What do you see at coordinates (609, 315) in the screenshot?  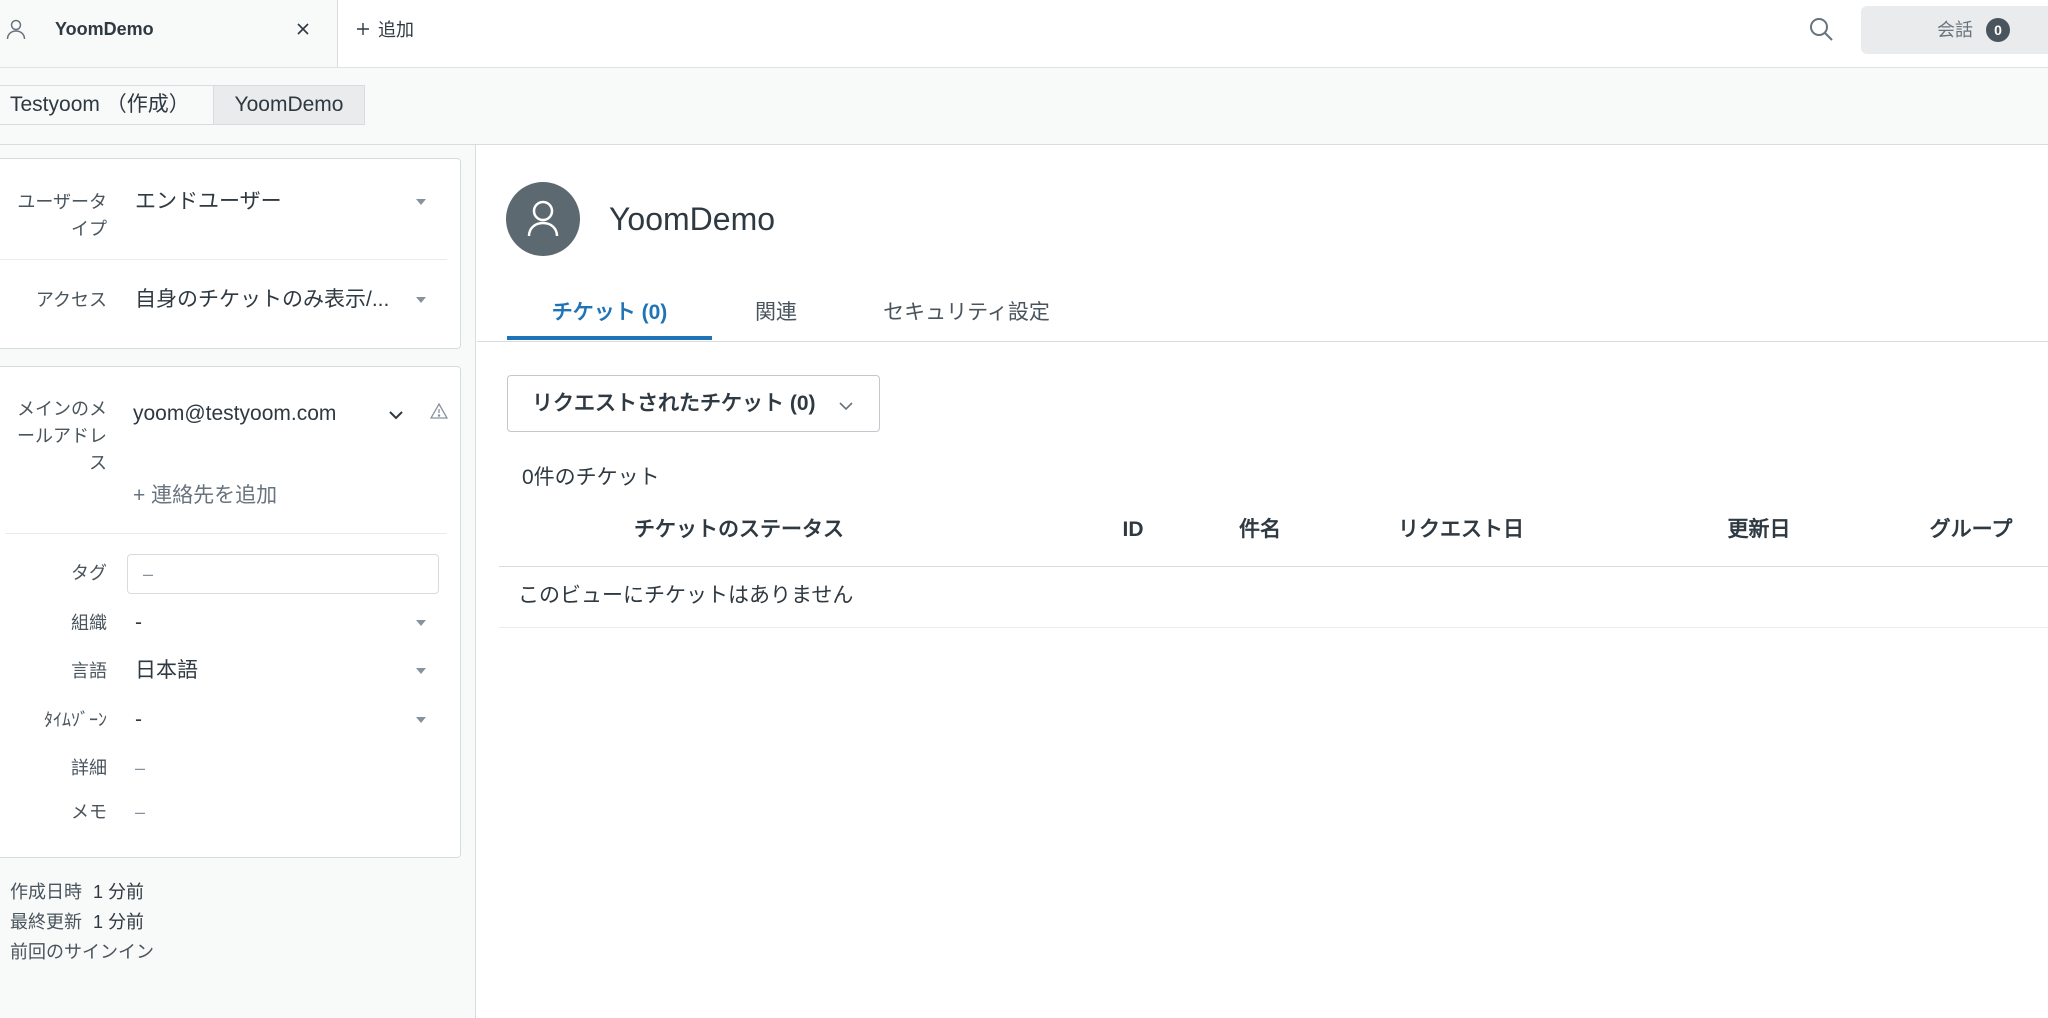 I see `tab-tickets: チケット (0)` at bounding box center [609, 315].